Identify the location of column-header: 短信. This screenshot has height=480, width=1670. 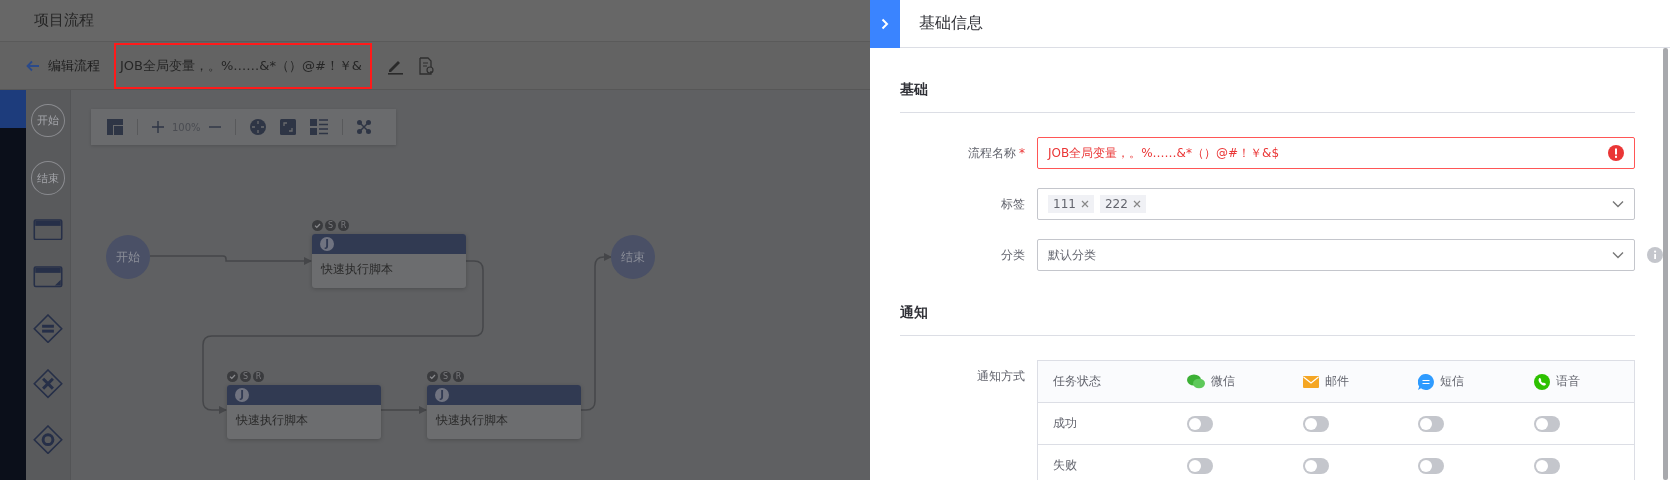
(1452, 381).